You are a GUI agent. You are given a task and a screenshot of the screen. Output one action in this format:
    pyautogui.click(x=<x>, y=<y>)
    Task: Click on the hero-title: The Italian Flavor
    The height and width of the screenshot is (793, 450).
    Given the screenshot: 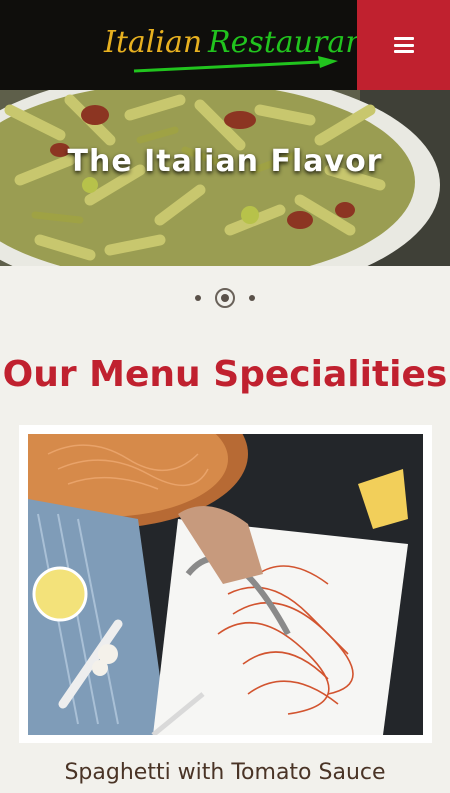 What is the action you would take?
    pyautogui.click(x=225, y=161)
    